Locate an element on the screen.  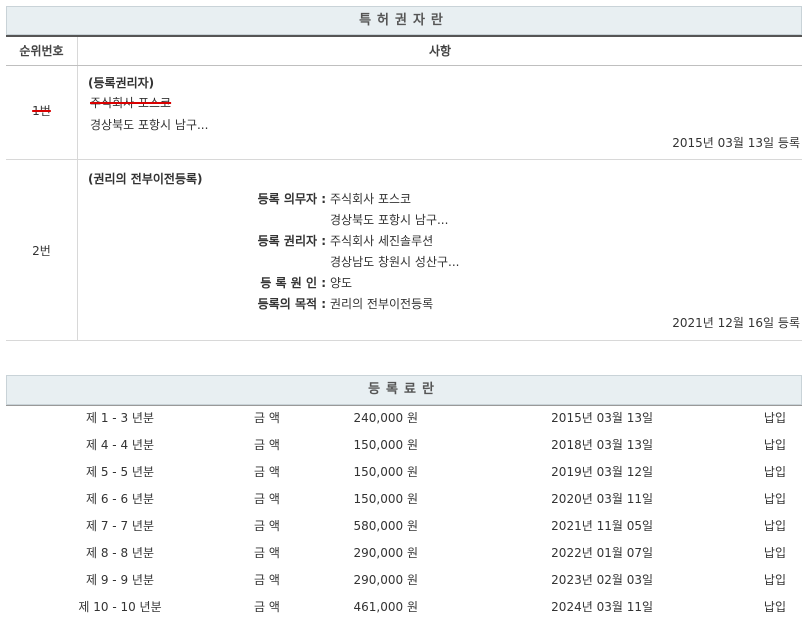
fee-date: 2023년 02월 03일 is located at coordinates (602, 580).